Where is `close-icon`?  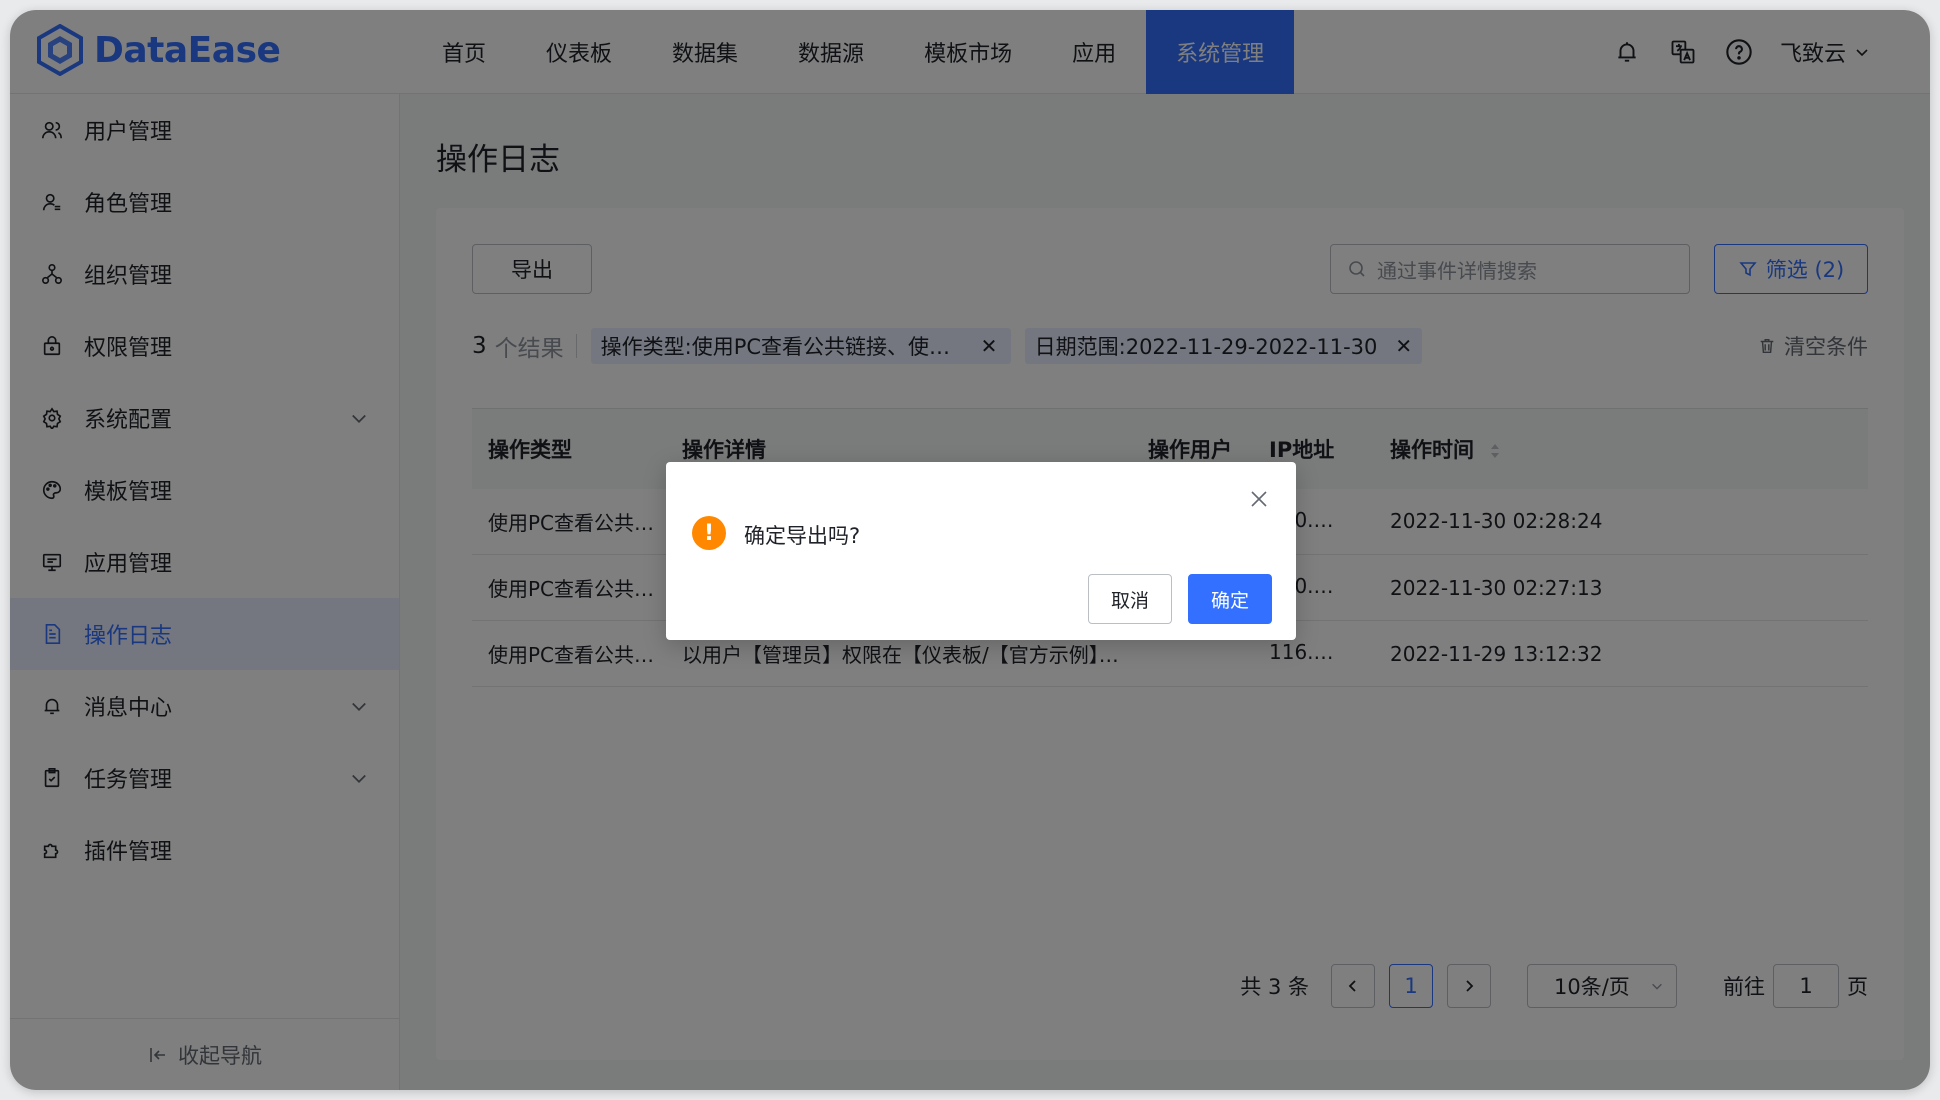 close-icon is located at coordinates (1259, 499).